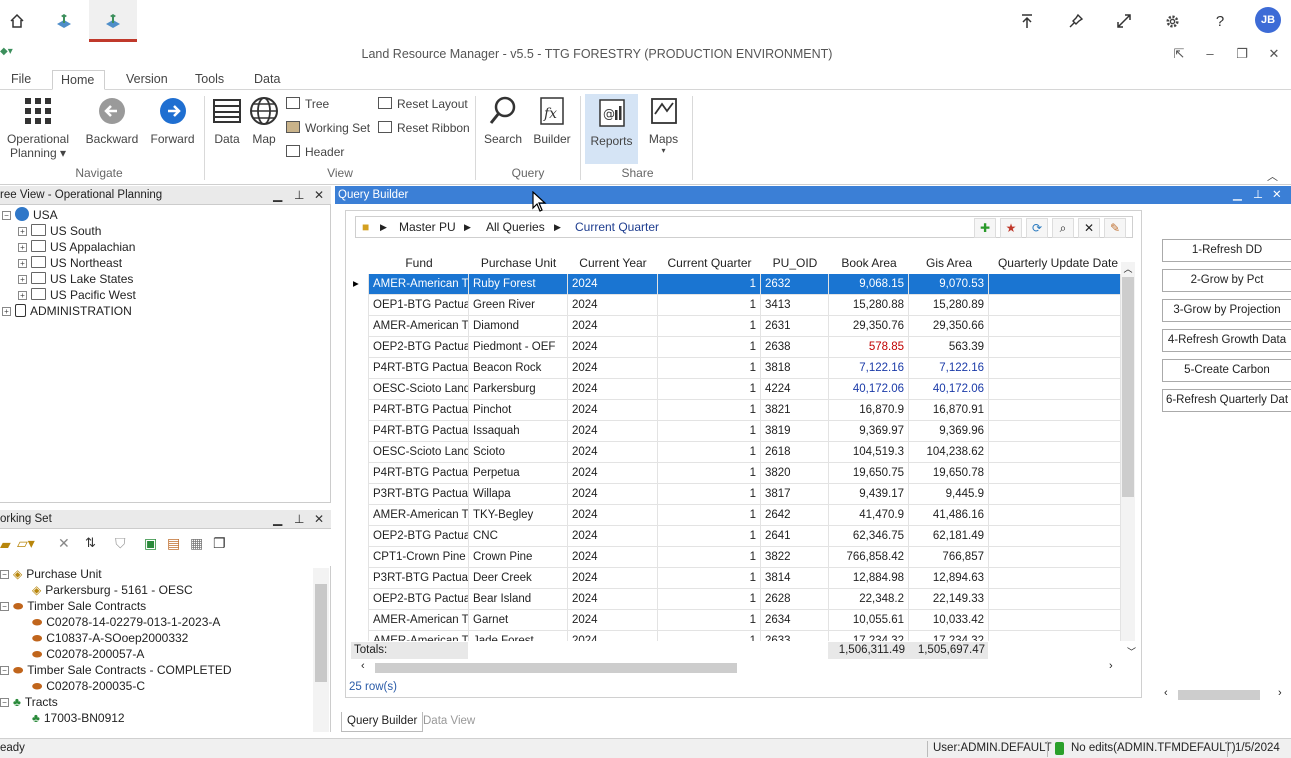  What do you see at coordinates (795, 347) in the screenshot?
I see `cell-pu-oid: 2638` at bounding box center [795, 347].